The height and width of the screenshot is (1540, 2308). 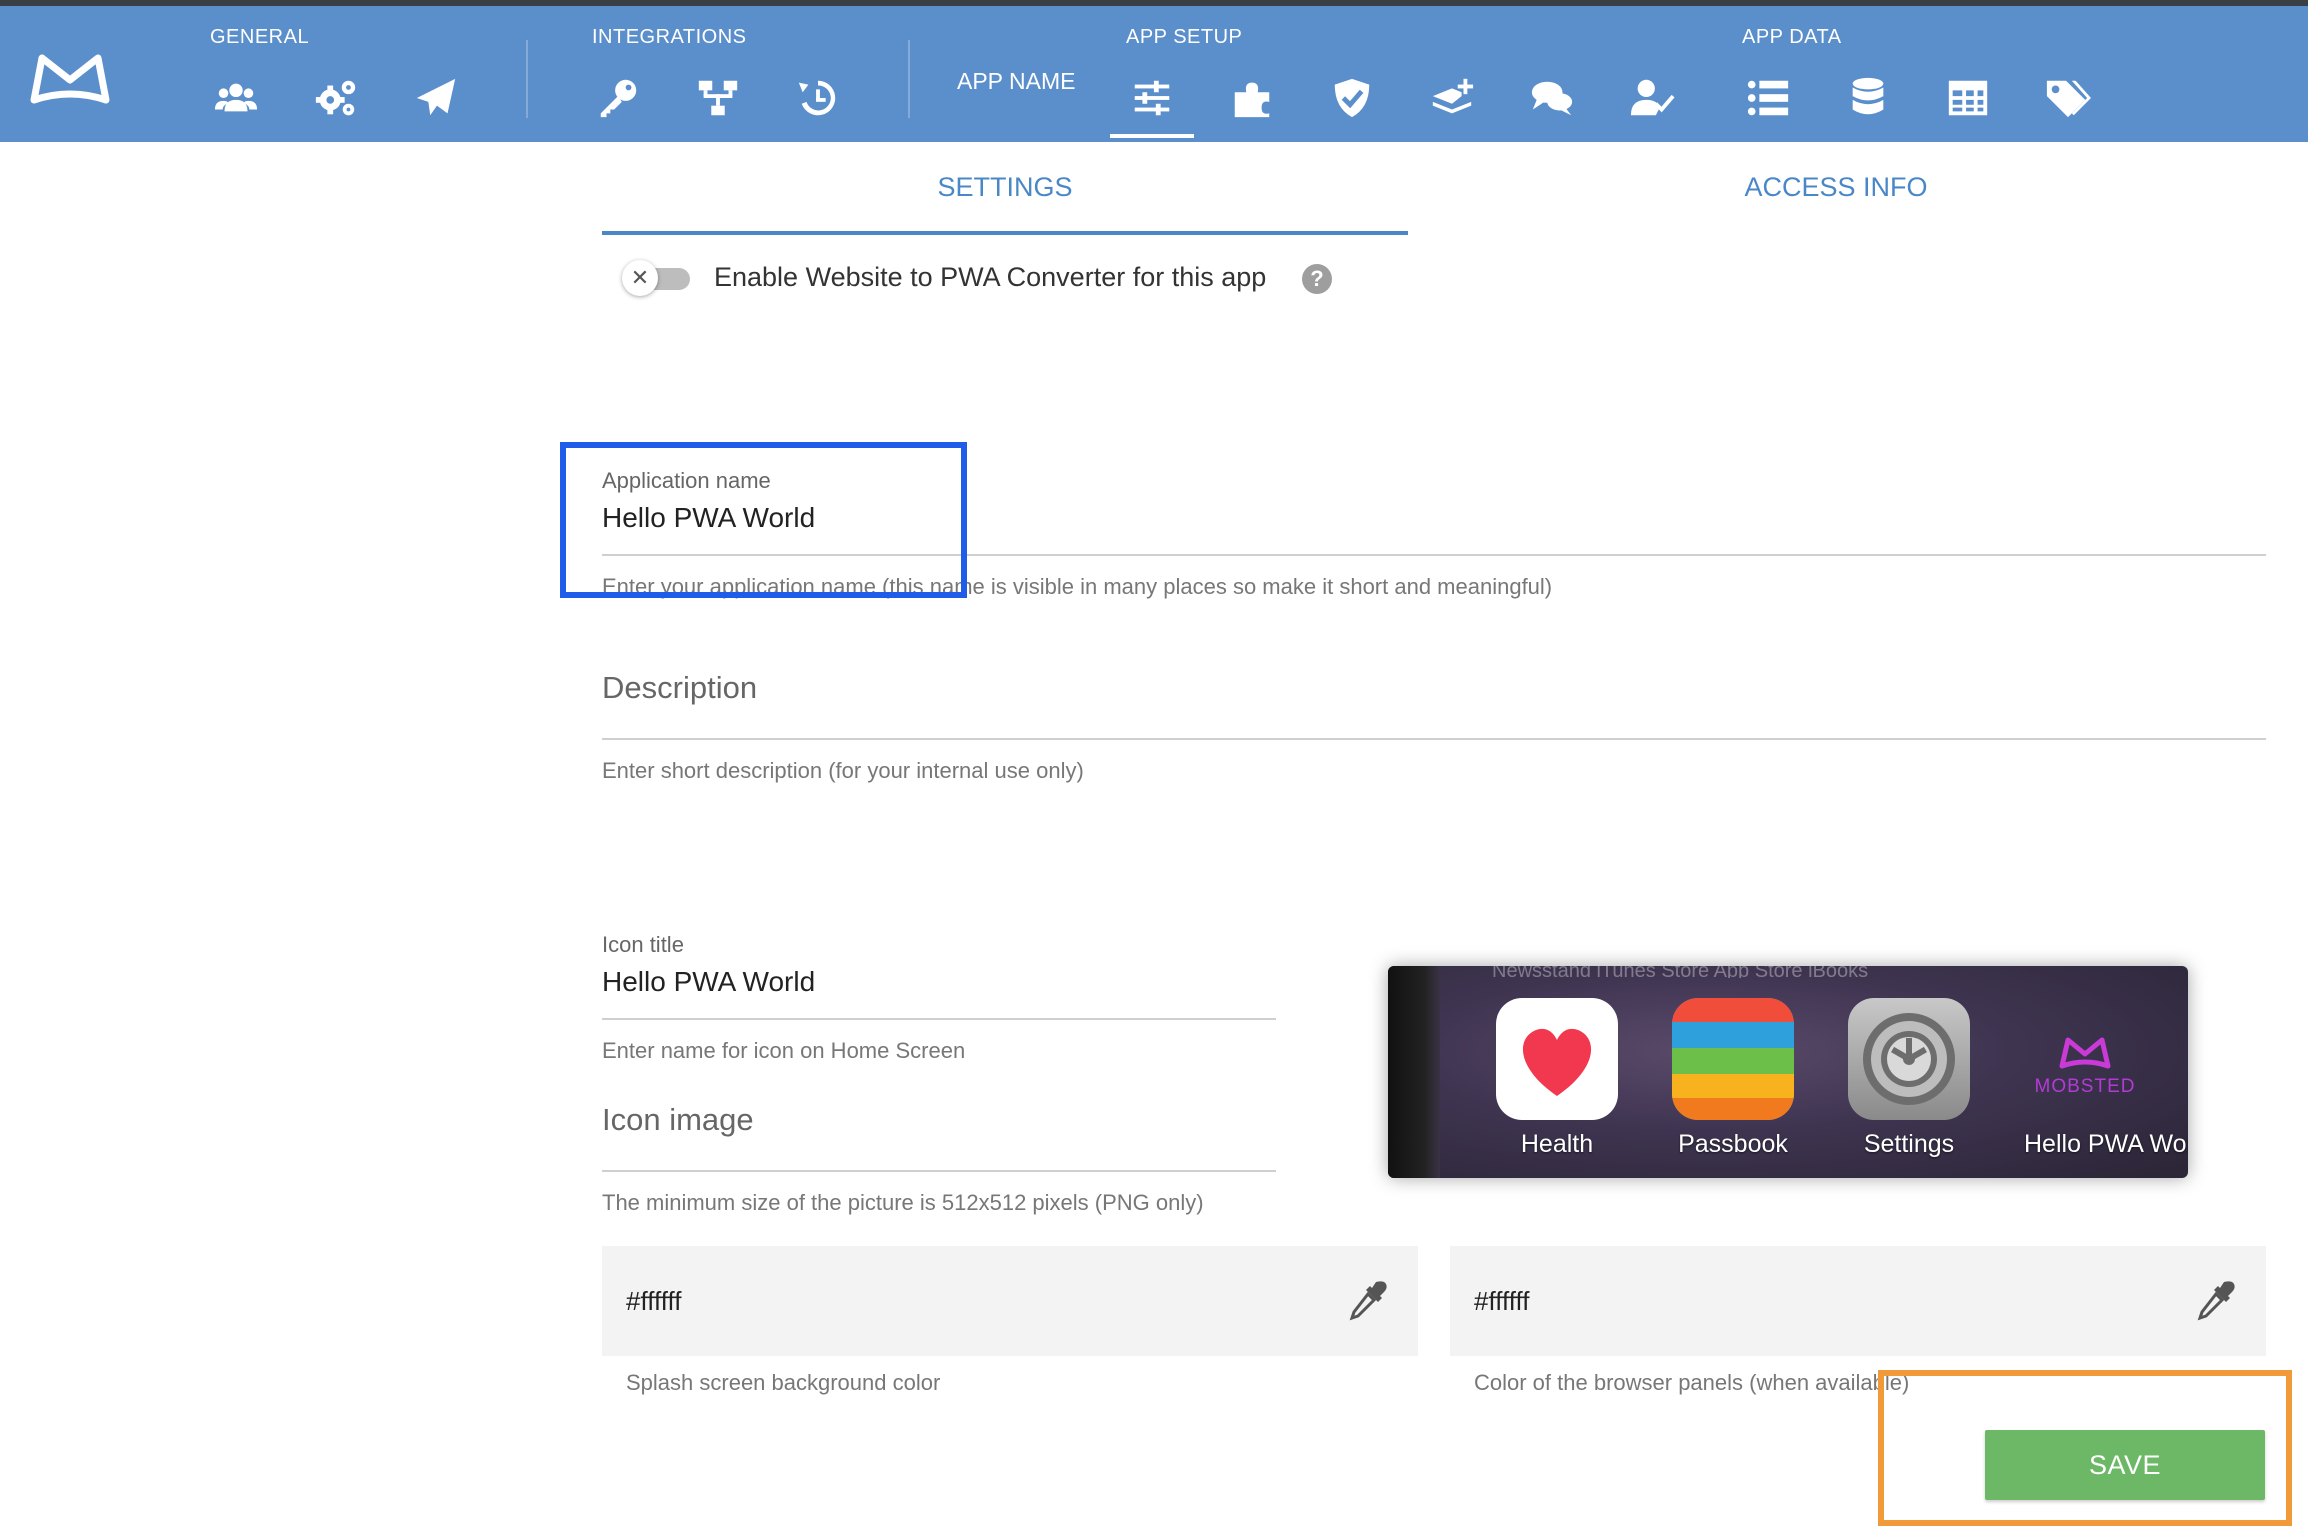 I want to click on preview-app-health: Health, so click(x=1557, y=1078).